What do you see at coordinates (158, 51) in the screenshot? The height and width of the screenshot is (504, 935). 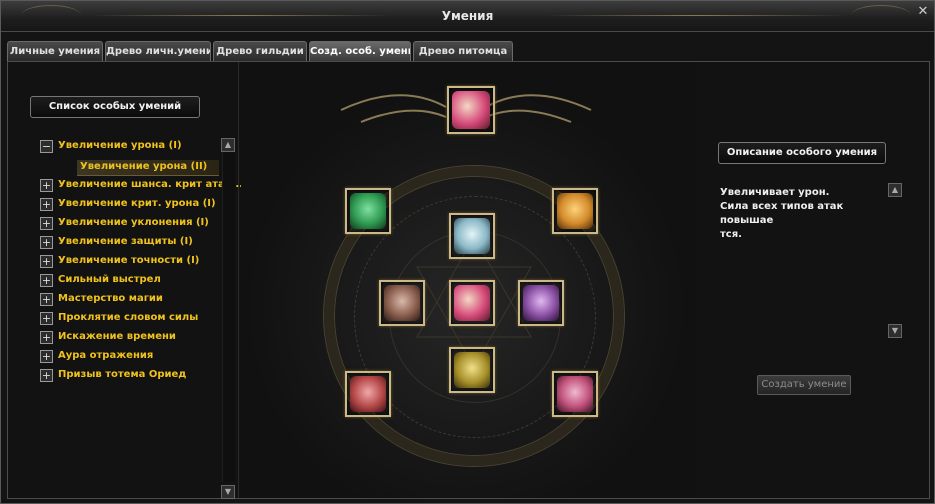 I see `tab-personal-skill-tree: Древо личн.умений` at bounding box center [158, 51].